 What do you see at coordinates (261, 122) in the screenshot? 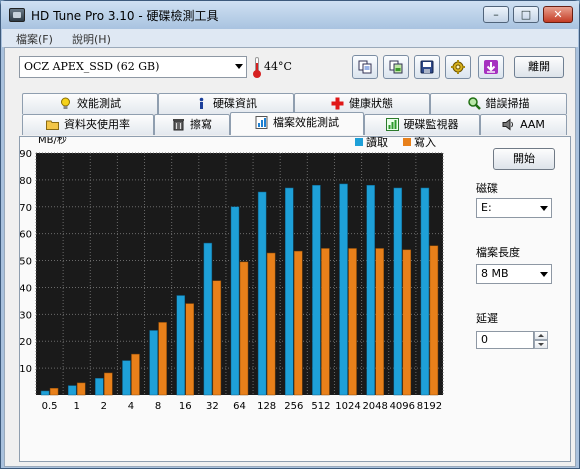
I see `file-chart-icon` at bounding box center [261, 122].